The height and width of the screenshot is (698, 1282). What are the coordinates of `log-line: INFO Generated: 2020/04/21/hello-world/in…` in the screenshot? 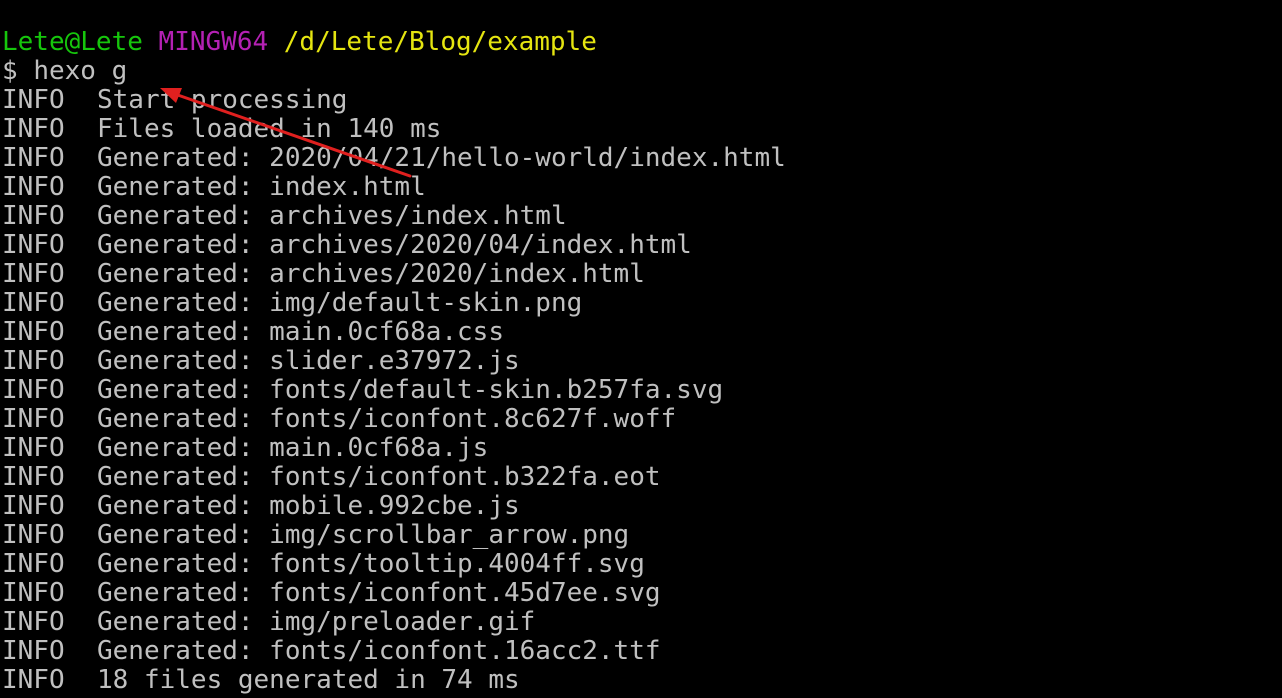 It's located at (642, 158).